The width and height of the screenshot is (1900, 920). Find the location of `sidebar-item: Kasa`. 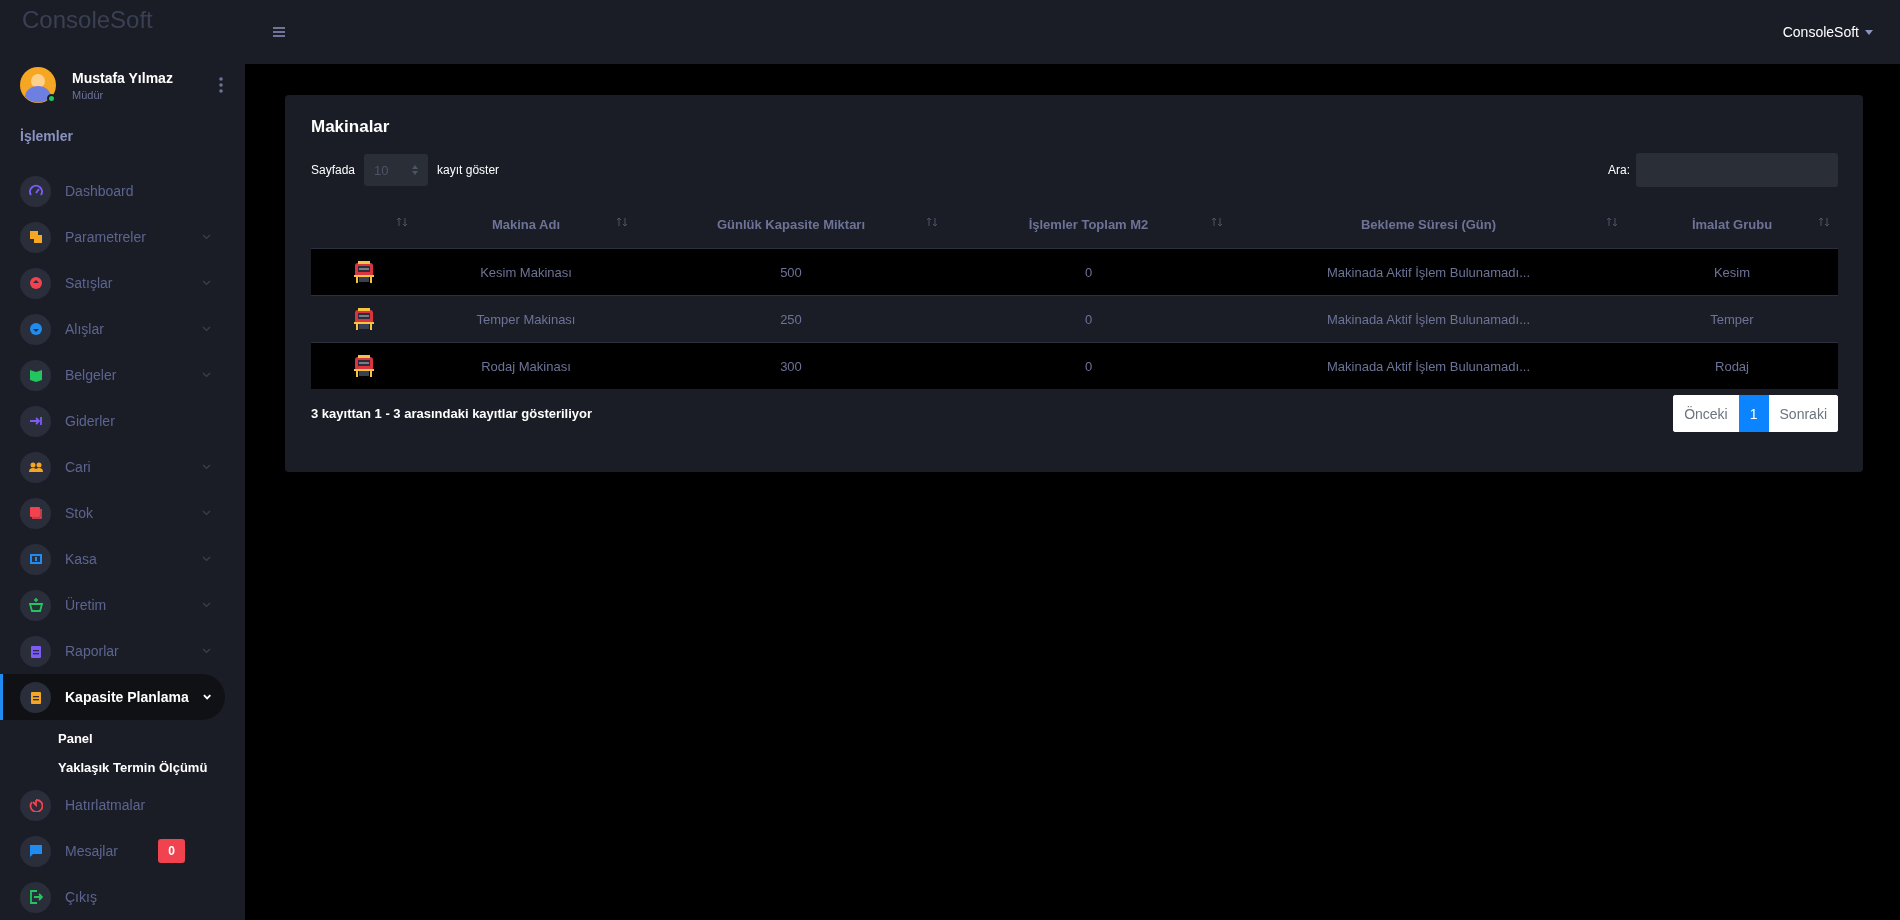

sidebar-item: Kasa is located at coordinates (112, 559).